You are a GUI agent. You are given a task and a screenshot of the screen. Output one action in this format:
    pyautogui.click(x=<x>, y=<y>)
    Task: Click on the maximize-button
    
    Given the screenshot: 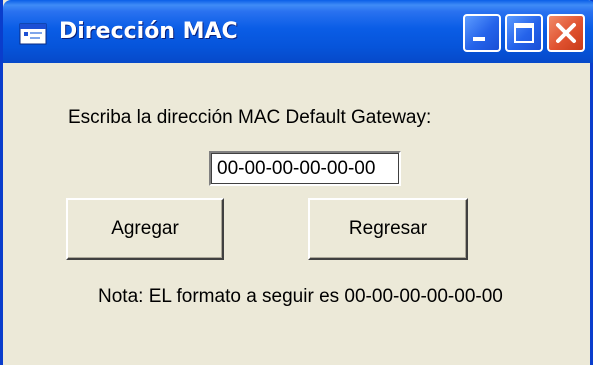 What is the action you would take?
    pyautogui.click(x=524, y=33)
    